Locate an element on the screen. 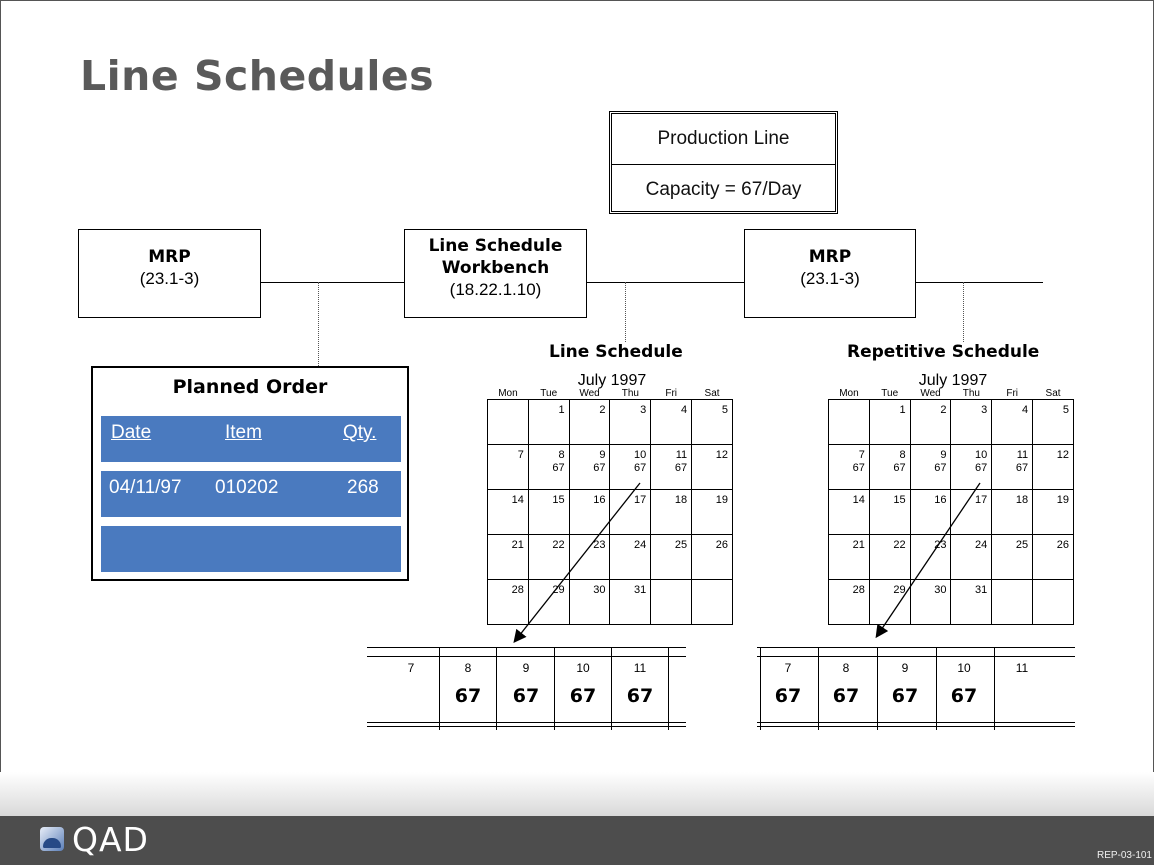 This screenshot has width=1154, height=865. day-number: 4 is located at coordinates (684, 410).